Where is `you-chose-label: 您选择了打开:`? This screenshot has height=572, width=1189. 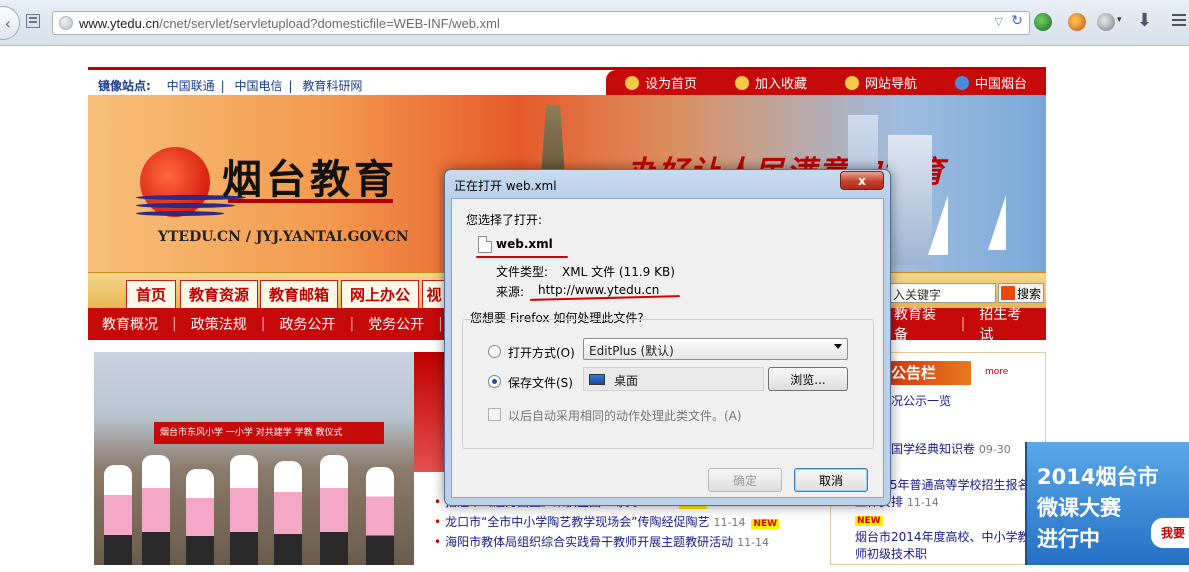
you-chose-label: 您选择了打开: is located at coordinates (504, 220).